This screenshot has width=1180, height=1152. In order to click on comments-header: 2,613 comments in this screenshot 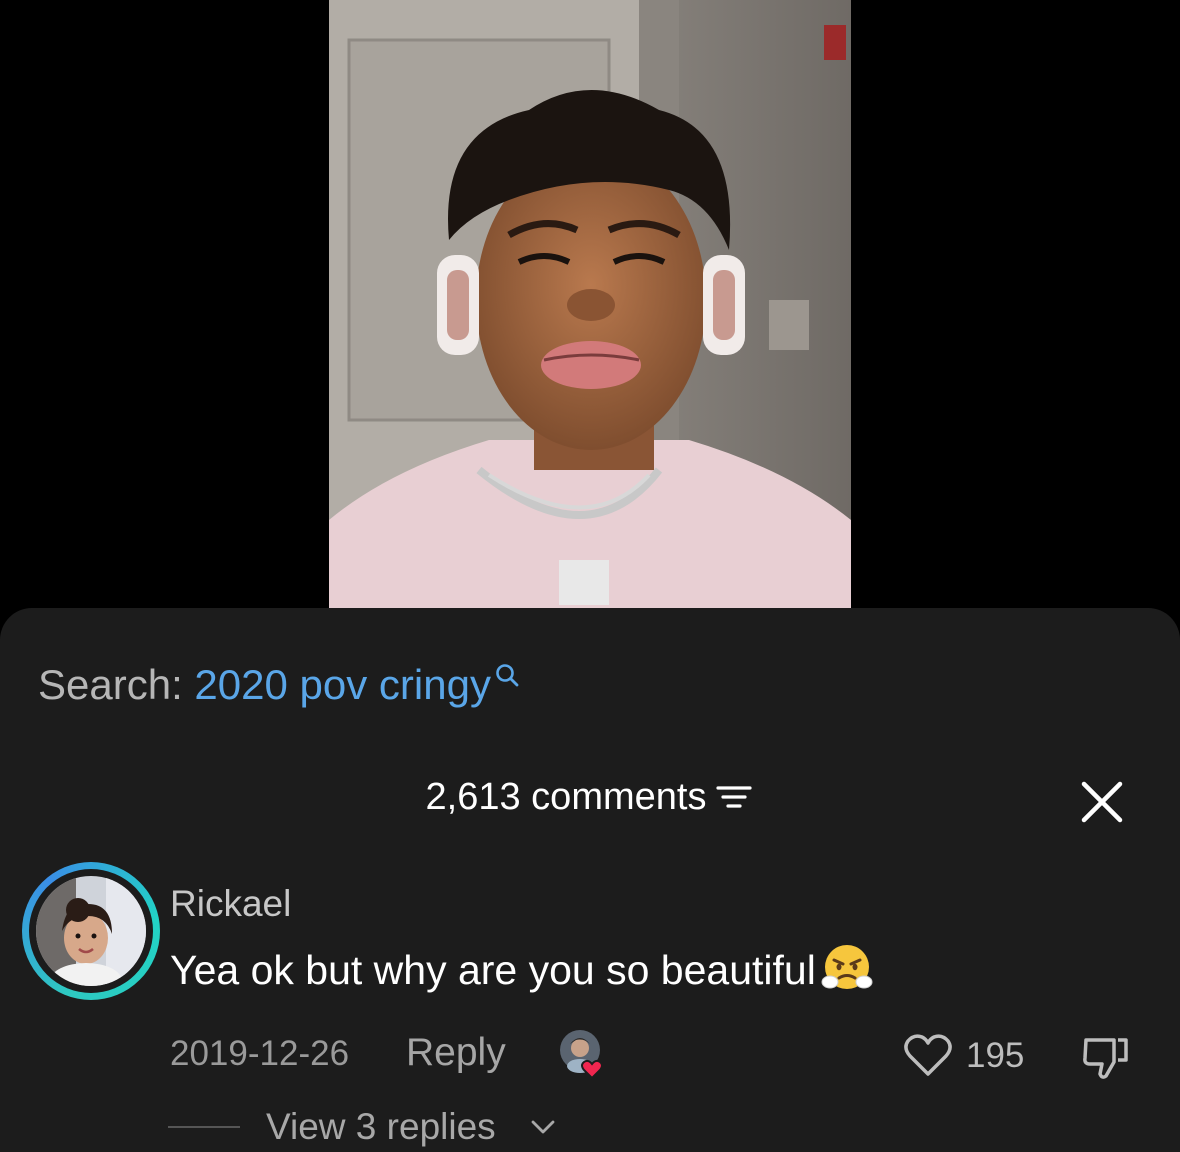, I will do `click(590, 797)`.